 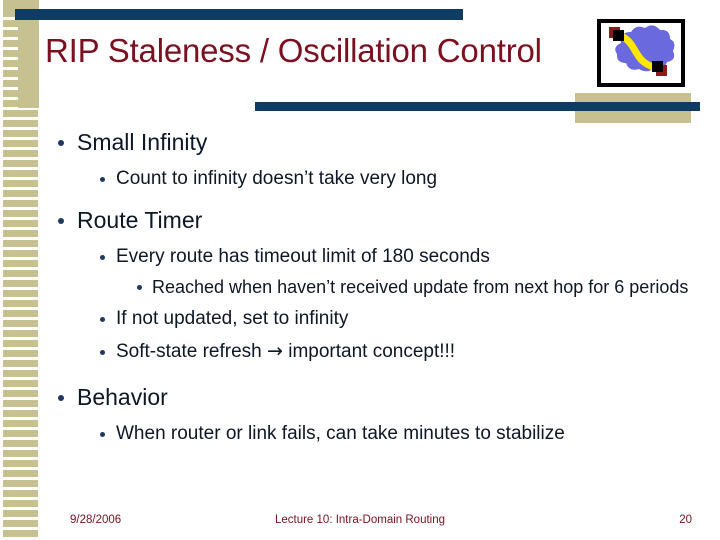 I want to click on page-title: RIP Staleness / Oscillation Control, so click(x=293, y=50).